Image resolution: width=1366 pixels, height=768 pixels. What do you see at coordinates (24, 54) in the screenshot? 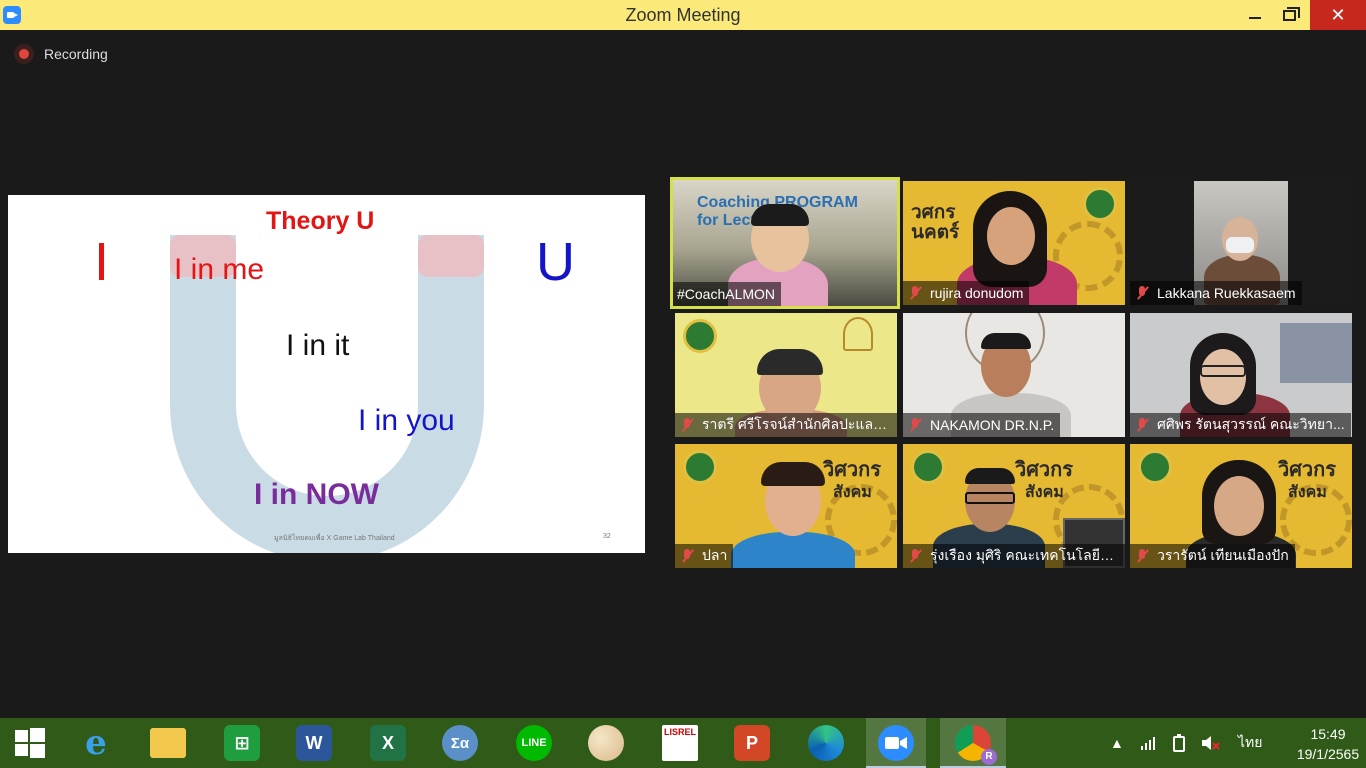
I see `record-dot-icon` at bounding box center [24, 54].